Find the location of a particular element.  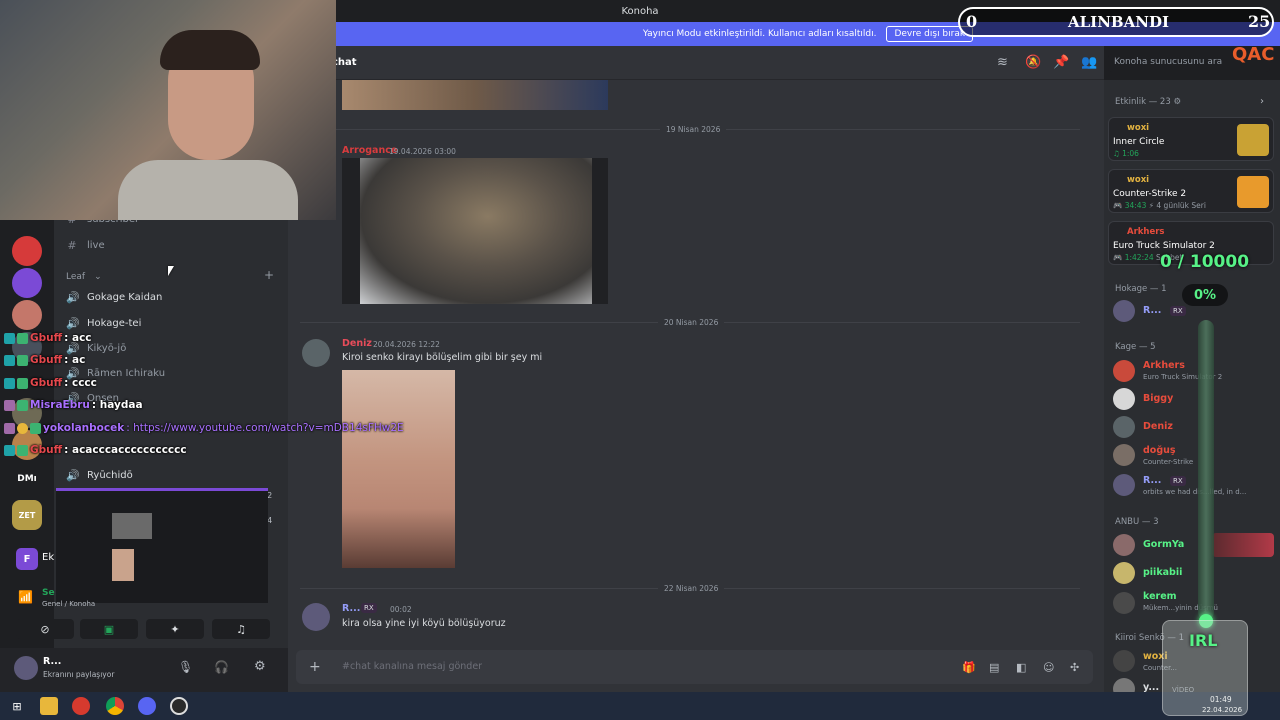

message-input-placeholder: #chat kanalına mesaj gönder is located at coordinates (412, 666).